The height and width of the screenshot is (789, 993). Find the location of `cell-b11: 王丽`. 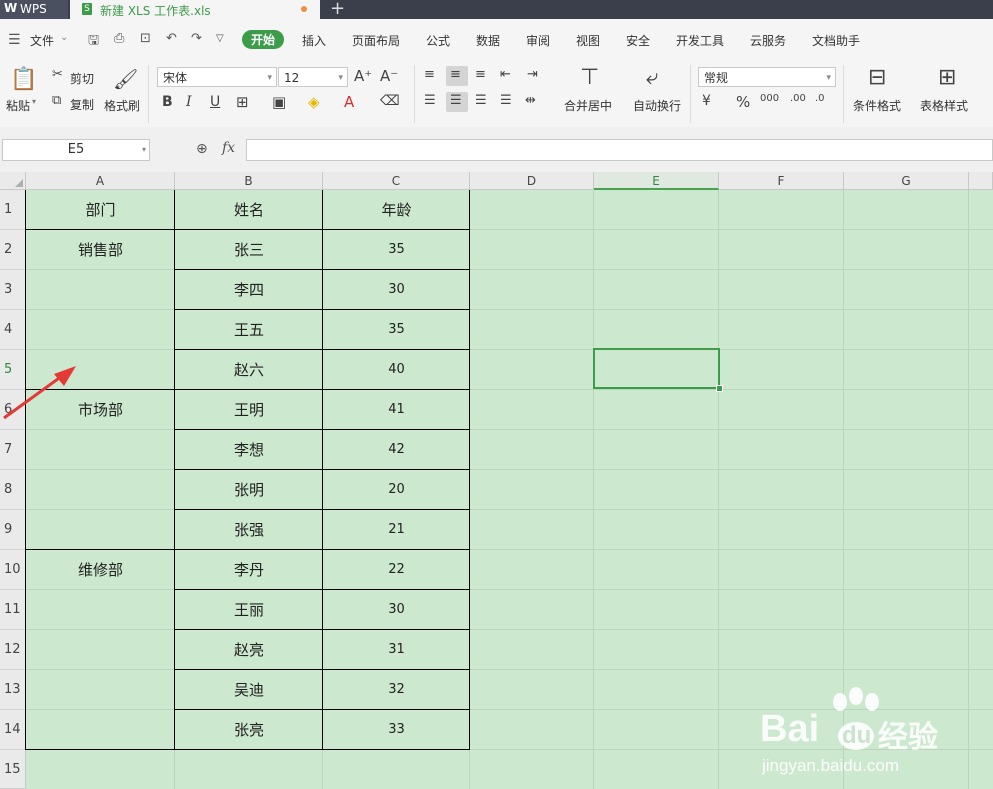

cell-b11: 王丽 is located at coordinates (249, 610).